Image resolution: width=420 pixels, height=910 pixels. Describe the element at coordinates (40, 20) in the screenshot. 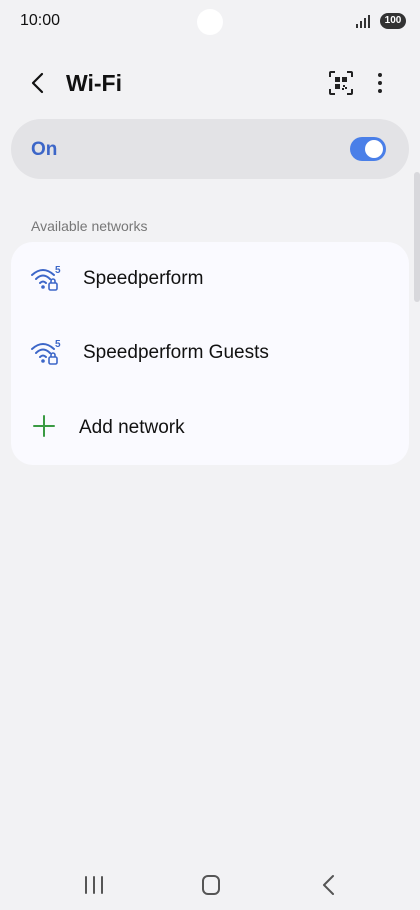

I see `status-time: 10:00` at that location.